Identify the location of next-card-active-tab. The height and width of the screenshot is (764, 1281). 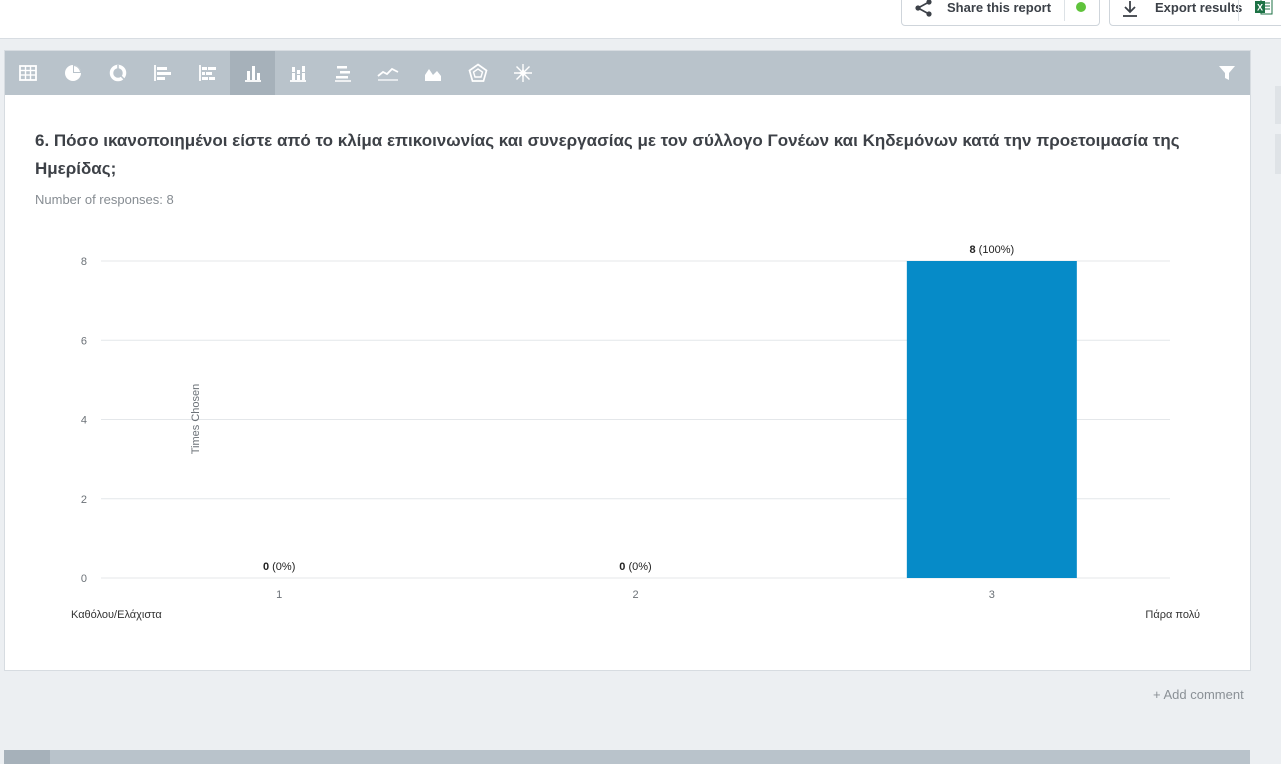
(27, 757).